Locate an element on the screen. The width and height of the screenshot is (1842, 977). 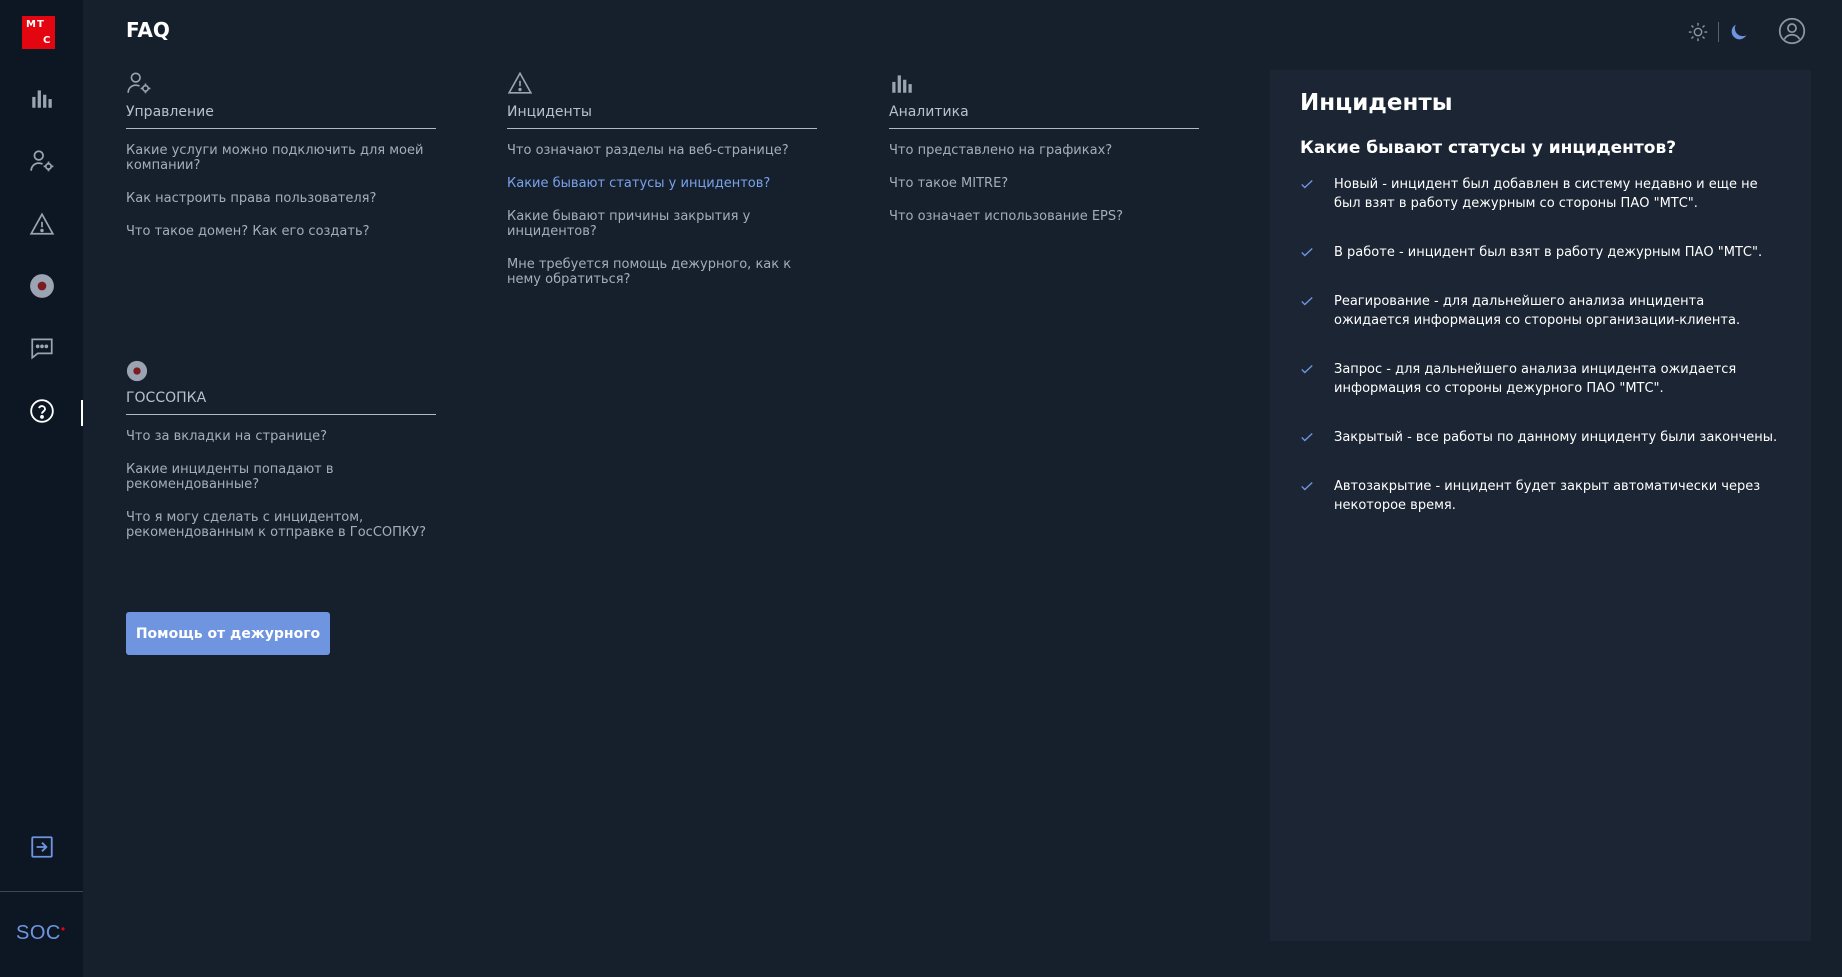
profile-button is located at coordinates (1792, 31).